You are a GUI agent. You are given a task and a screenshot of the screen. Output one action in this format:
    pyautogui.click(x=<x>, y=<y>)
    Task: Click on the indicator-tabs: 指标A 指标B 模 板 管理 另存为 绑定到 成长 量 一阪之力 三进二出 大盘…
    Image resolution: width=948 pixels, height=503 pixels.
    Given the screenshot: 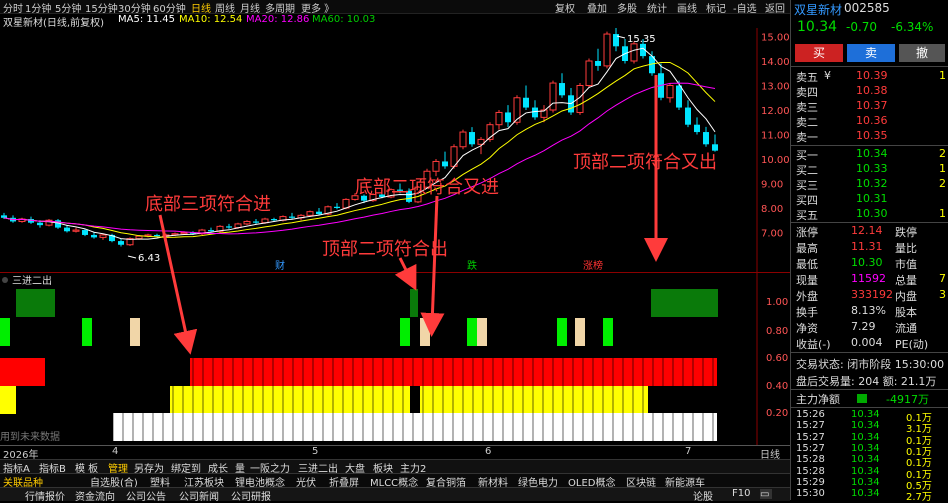 What is the action you would take?
    pyautogui.click(x=395, y=467)
    